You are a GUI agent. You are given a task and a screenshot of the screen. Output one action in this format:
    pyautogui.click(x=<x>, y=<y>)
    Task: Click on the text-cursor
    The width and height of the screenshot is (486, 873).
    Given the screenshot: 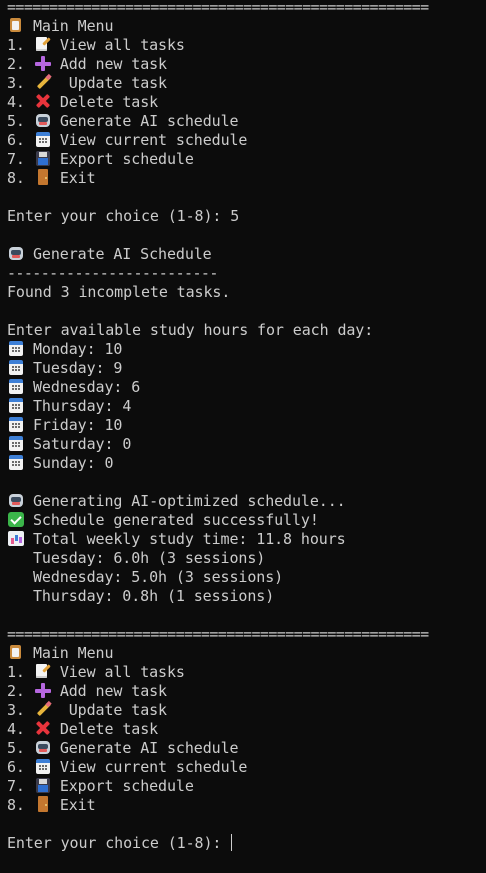 What is the action you would take?
    pyautogui.click(x=232, y=842)
    